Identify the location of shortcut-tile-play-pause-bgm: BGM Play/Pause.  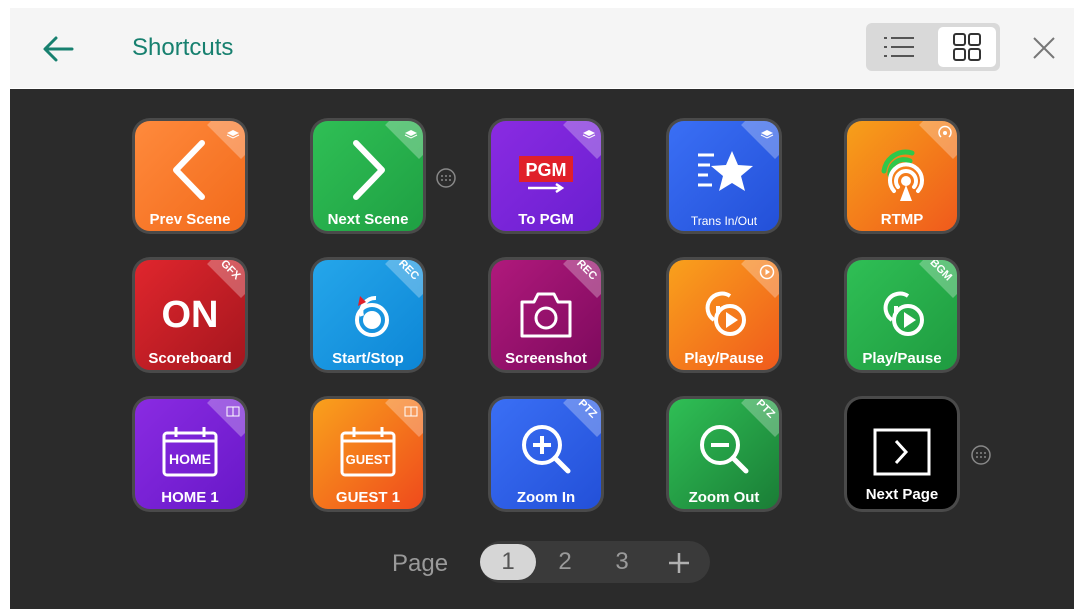
(902, 315).